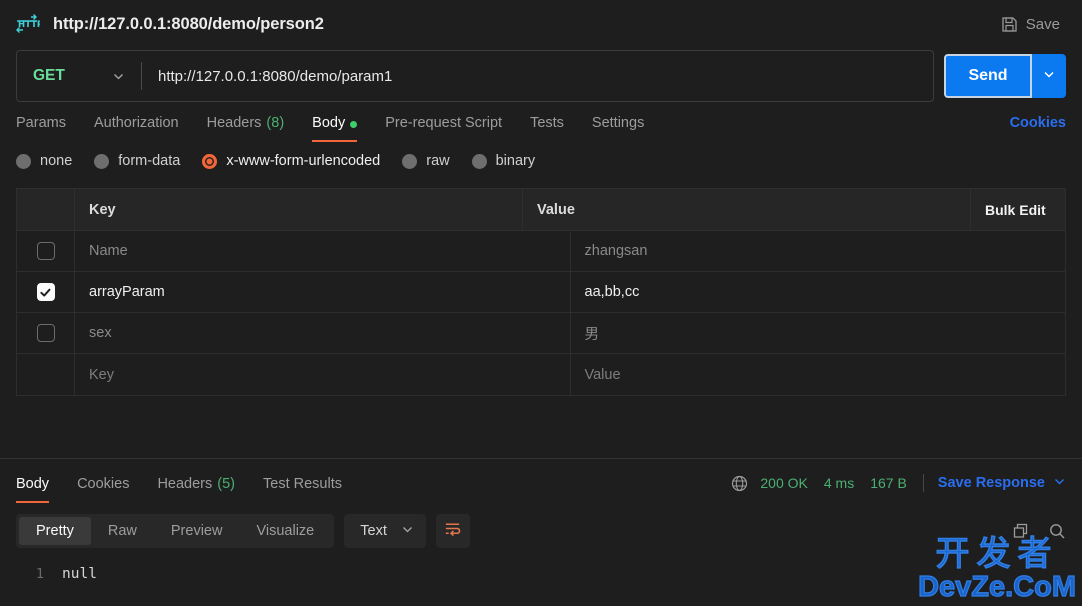  What do you see at coordinates (818, 374) in the screenshot?
I see `row-value-cell: Value` at bounding box center [818, 374].